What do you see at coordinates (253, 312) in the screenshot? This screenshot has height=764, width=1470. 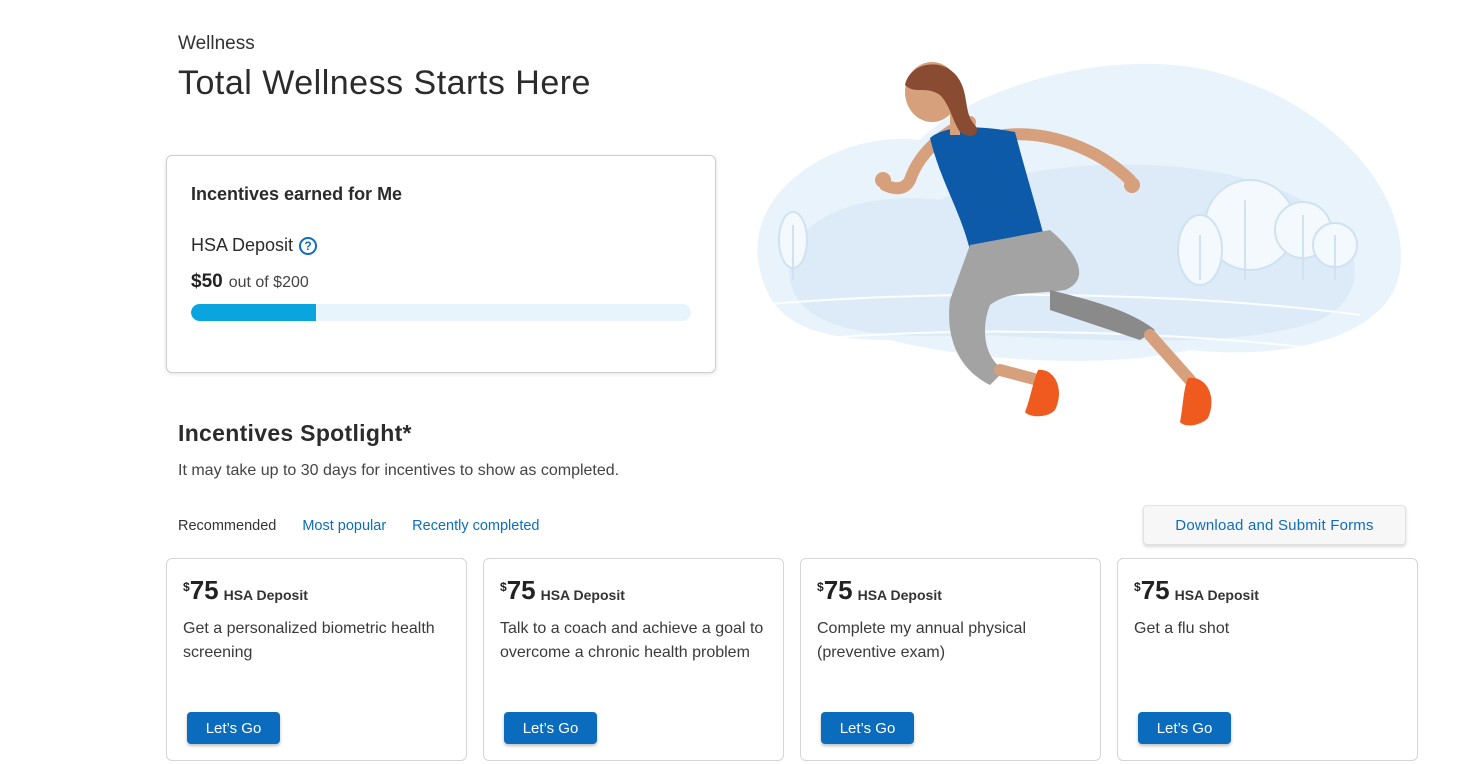 I see `progress-fill` at bounding box center [253, 312].